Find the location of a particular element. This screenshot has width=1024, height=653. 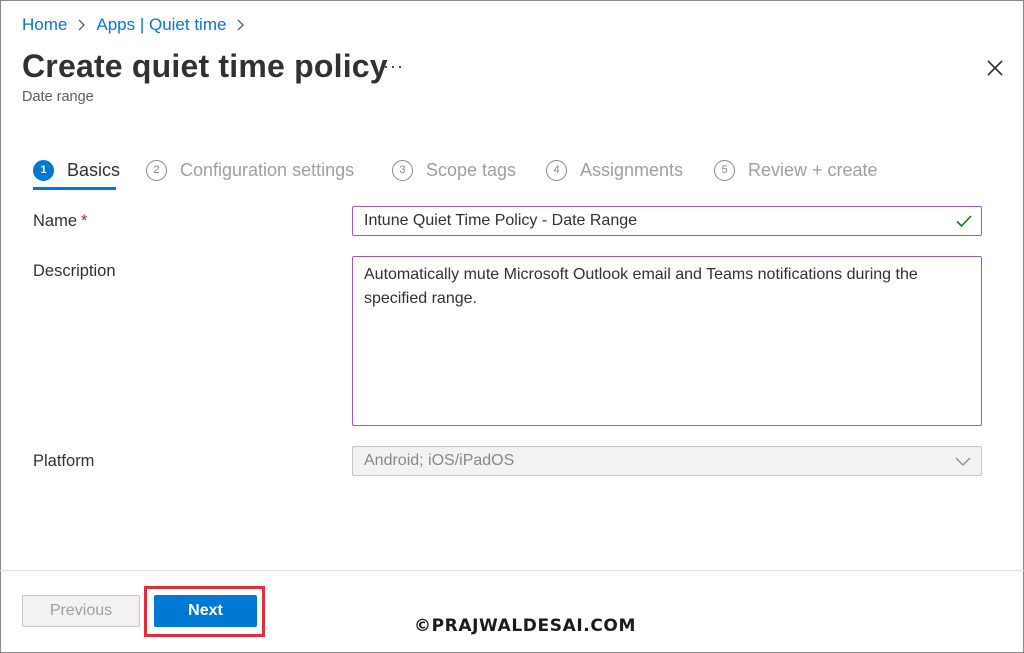

tab-label: Basics is located at coordinates (94, 169).